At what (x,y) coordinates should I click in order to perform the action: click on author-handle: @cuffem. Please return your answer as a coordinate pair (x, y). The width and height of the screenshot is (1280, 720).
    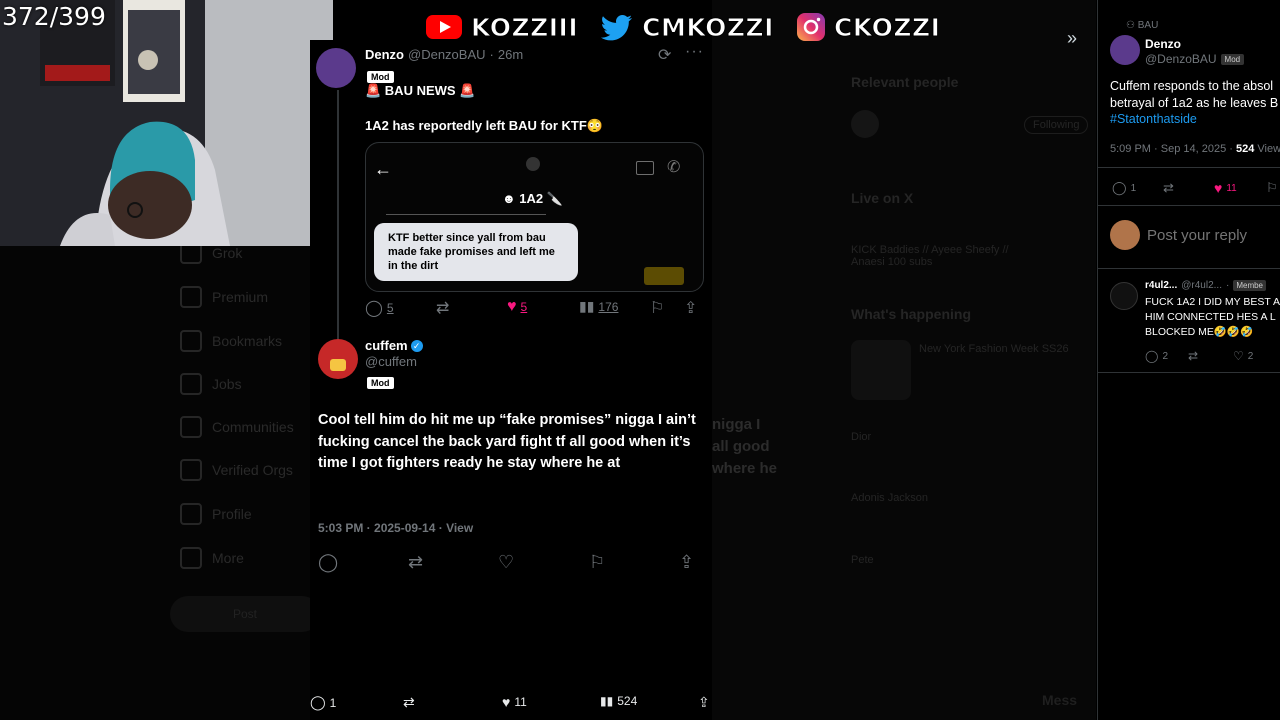
    Looking at the image, I should click on (391, 361).